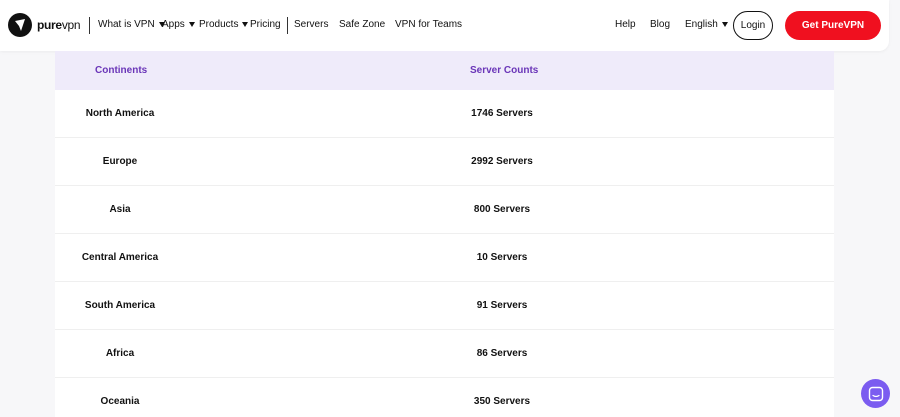 The height and width of the screenshot is (417, 900). Describe the element at coordinates (502, 257) in the screenshot. I see `server-count-cell: 10 Servers` at that location.